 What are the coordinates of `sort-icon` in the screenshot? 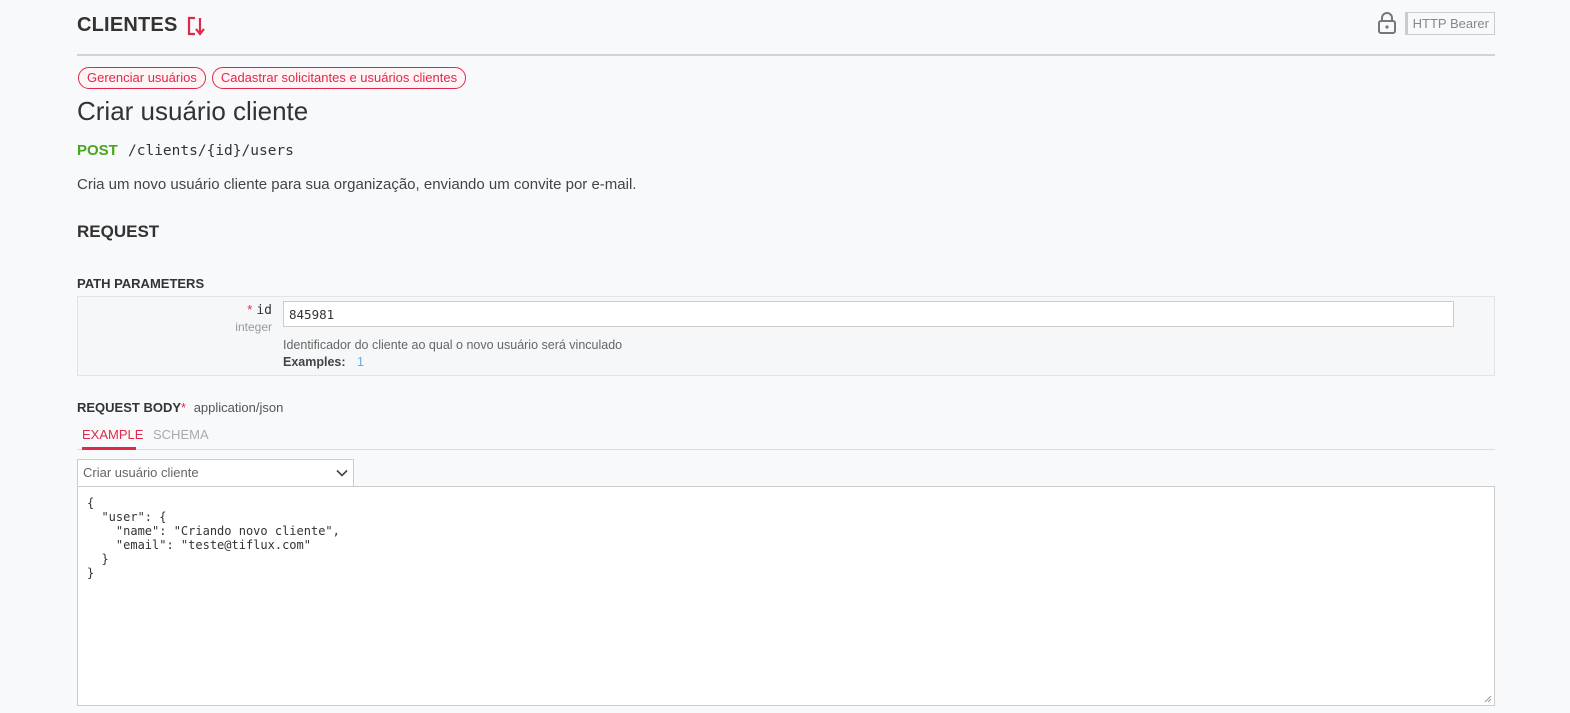 It's located at (196, 26).